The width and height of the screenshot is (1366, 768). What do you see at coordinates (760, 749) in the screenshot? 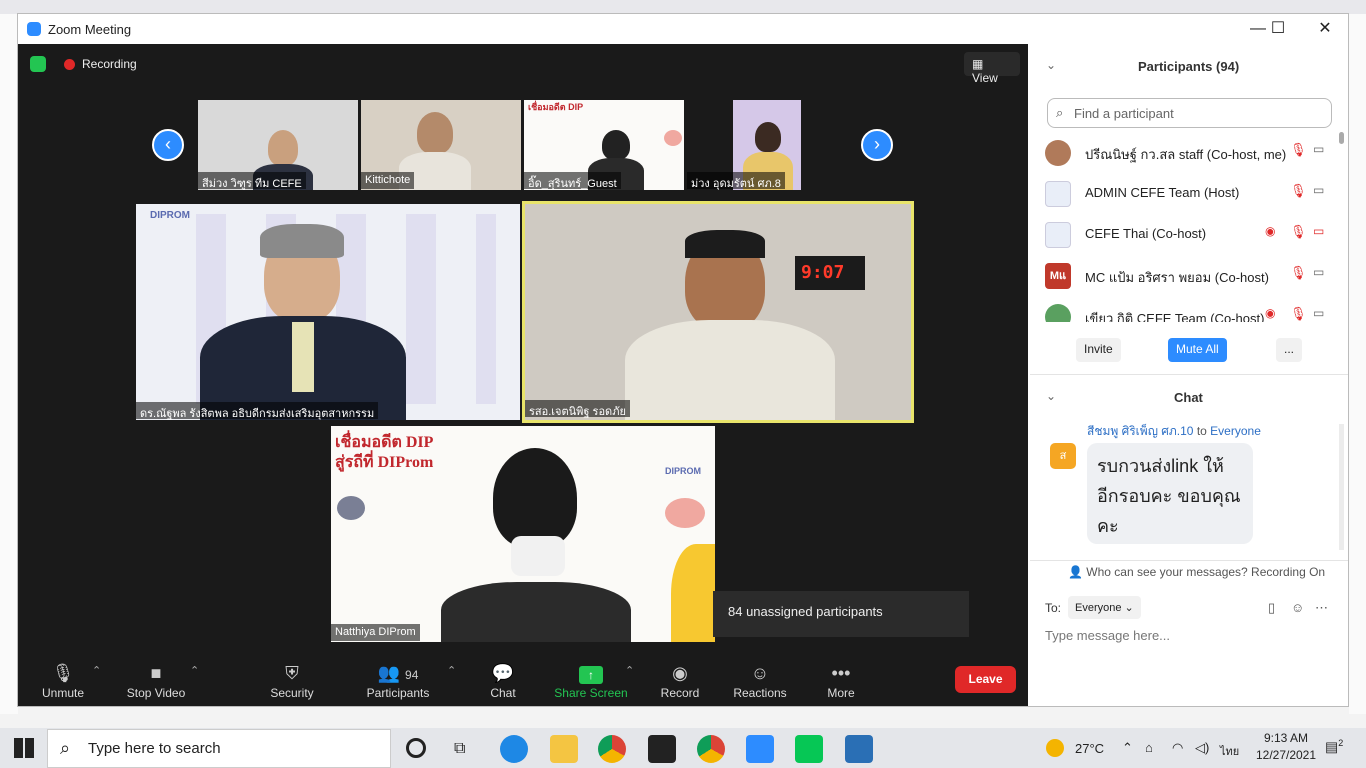
I see `zoom-taskbar-icon` at bounding box center [760, 749].